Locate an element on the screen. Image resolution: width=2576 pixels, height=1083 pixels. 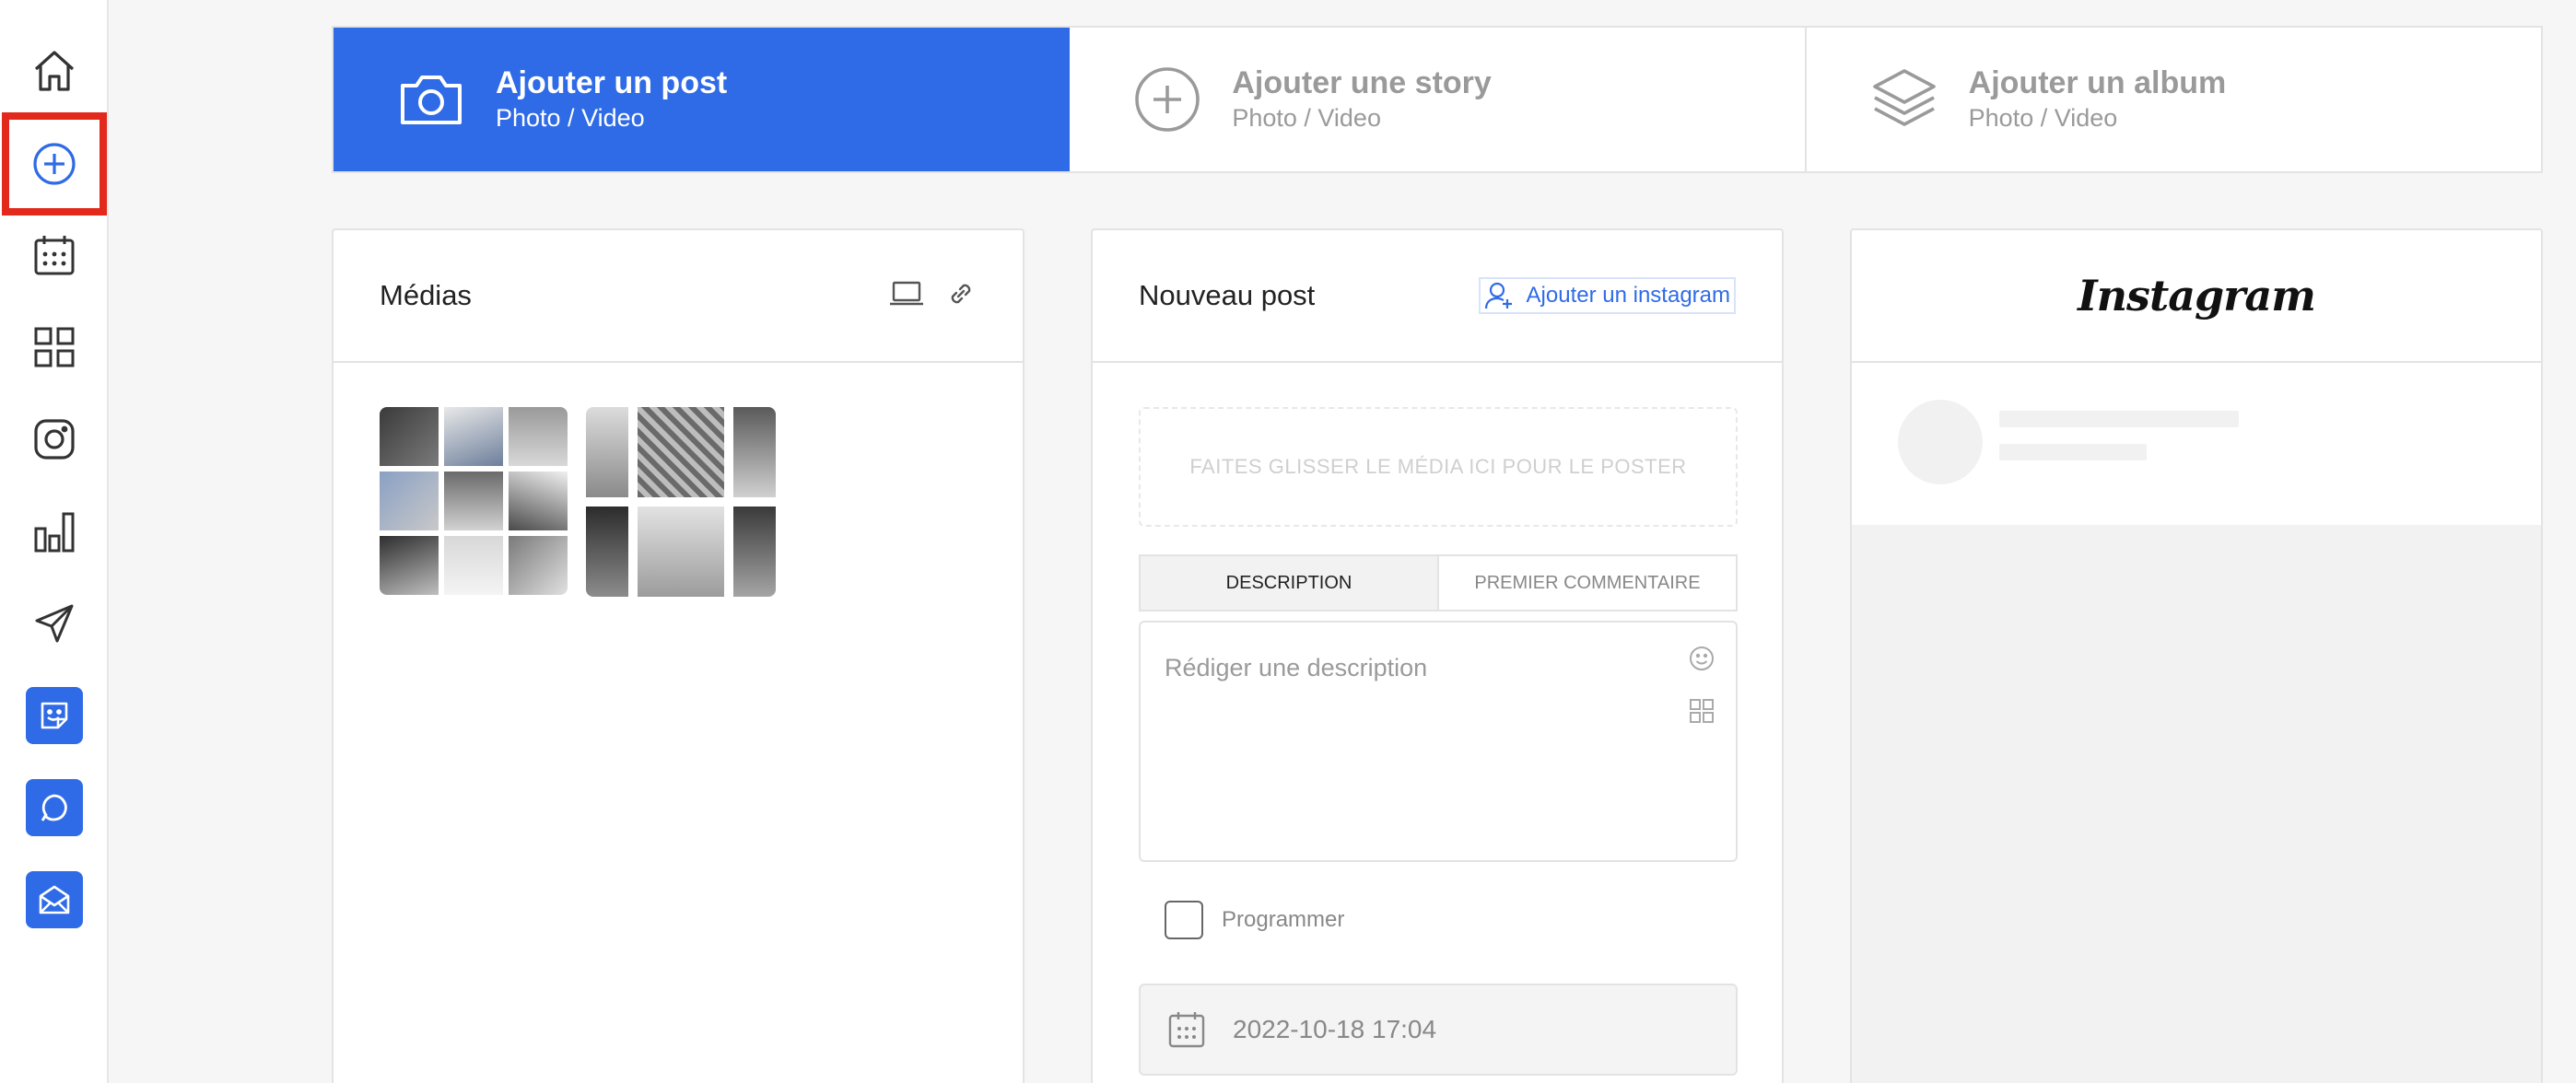
sticker-icon is located at coordinates (54, 715).